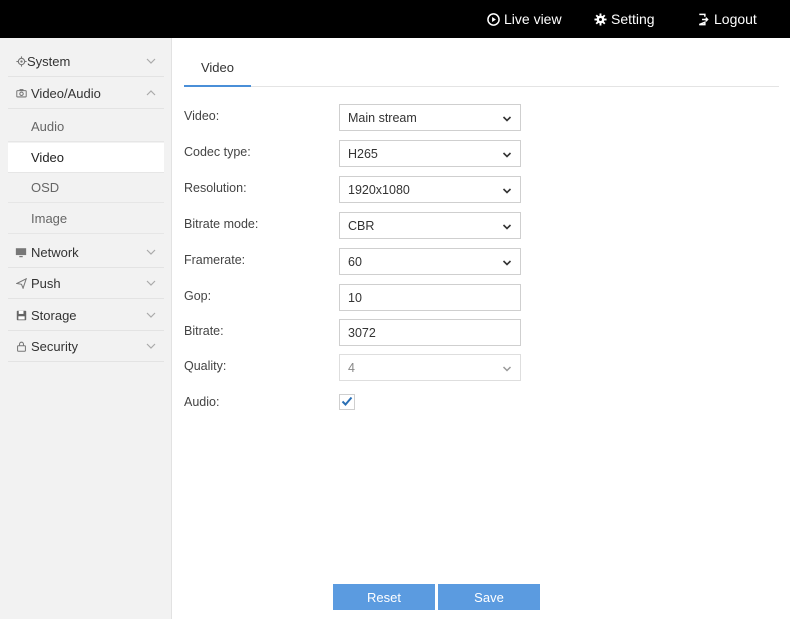  I want to click on audio-checkbox, so click(347, 402).